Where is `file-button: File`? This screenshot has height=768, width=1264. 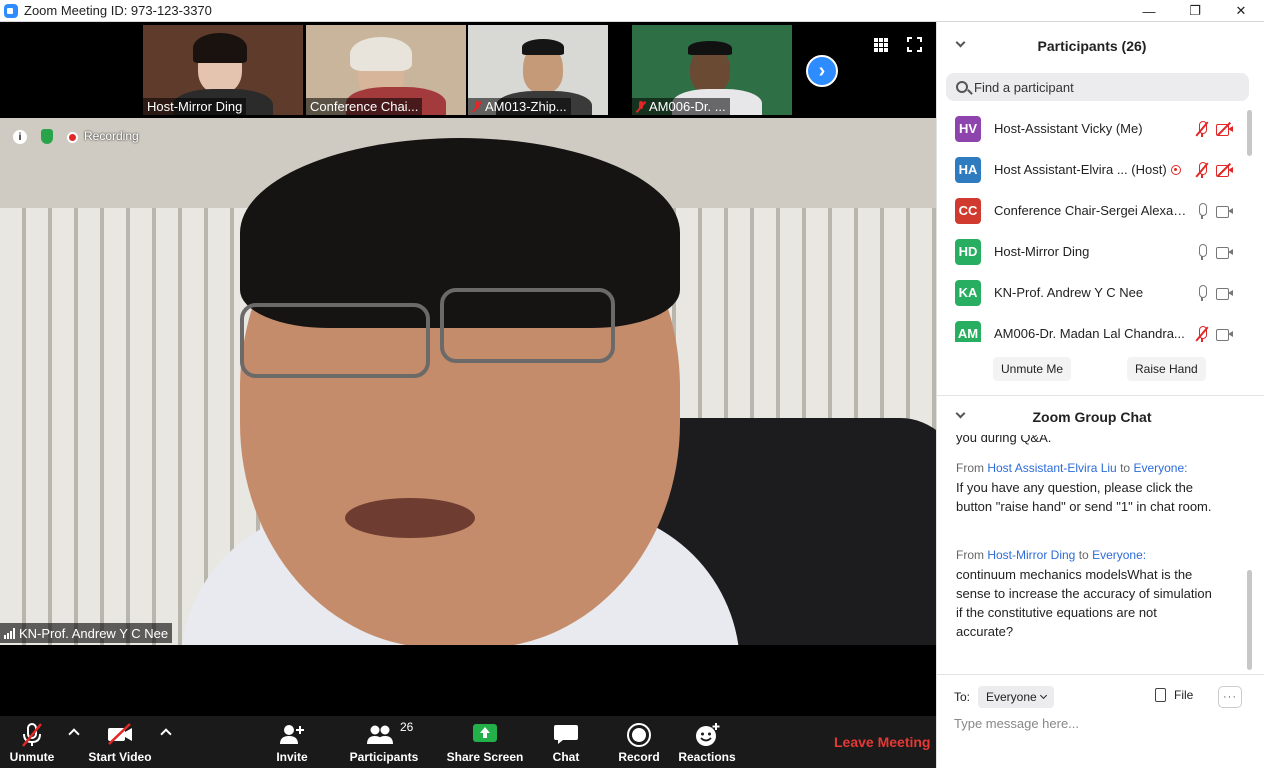
file-button: File is located at coordinates (1174, 695).